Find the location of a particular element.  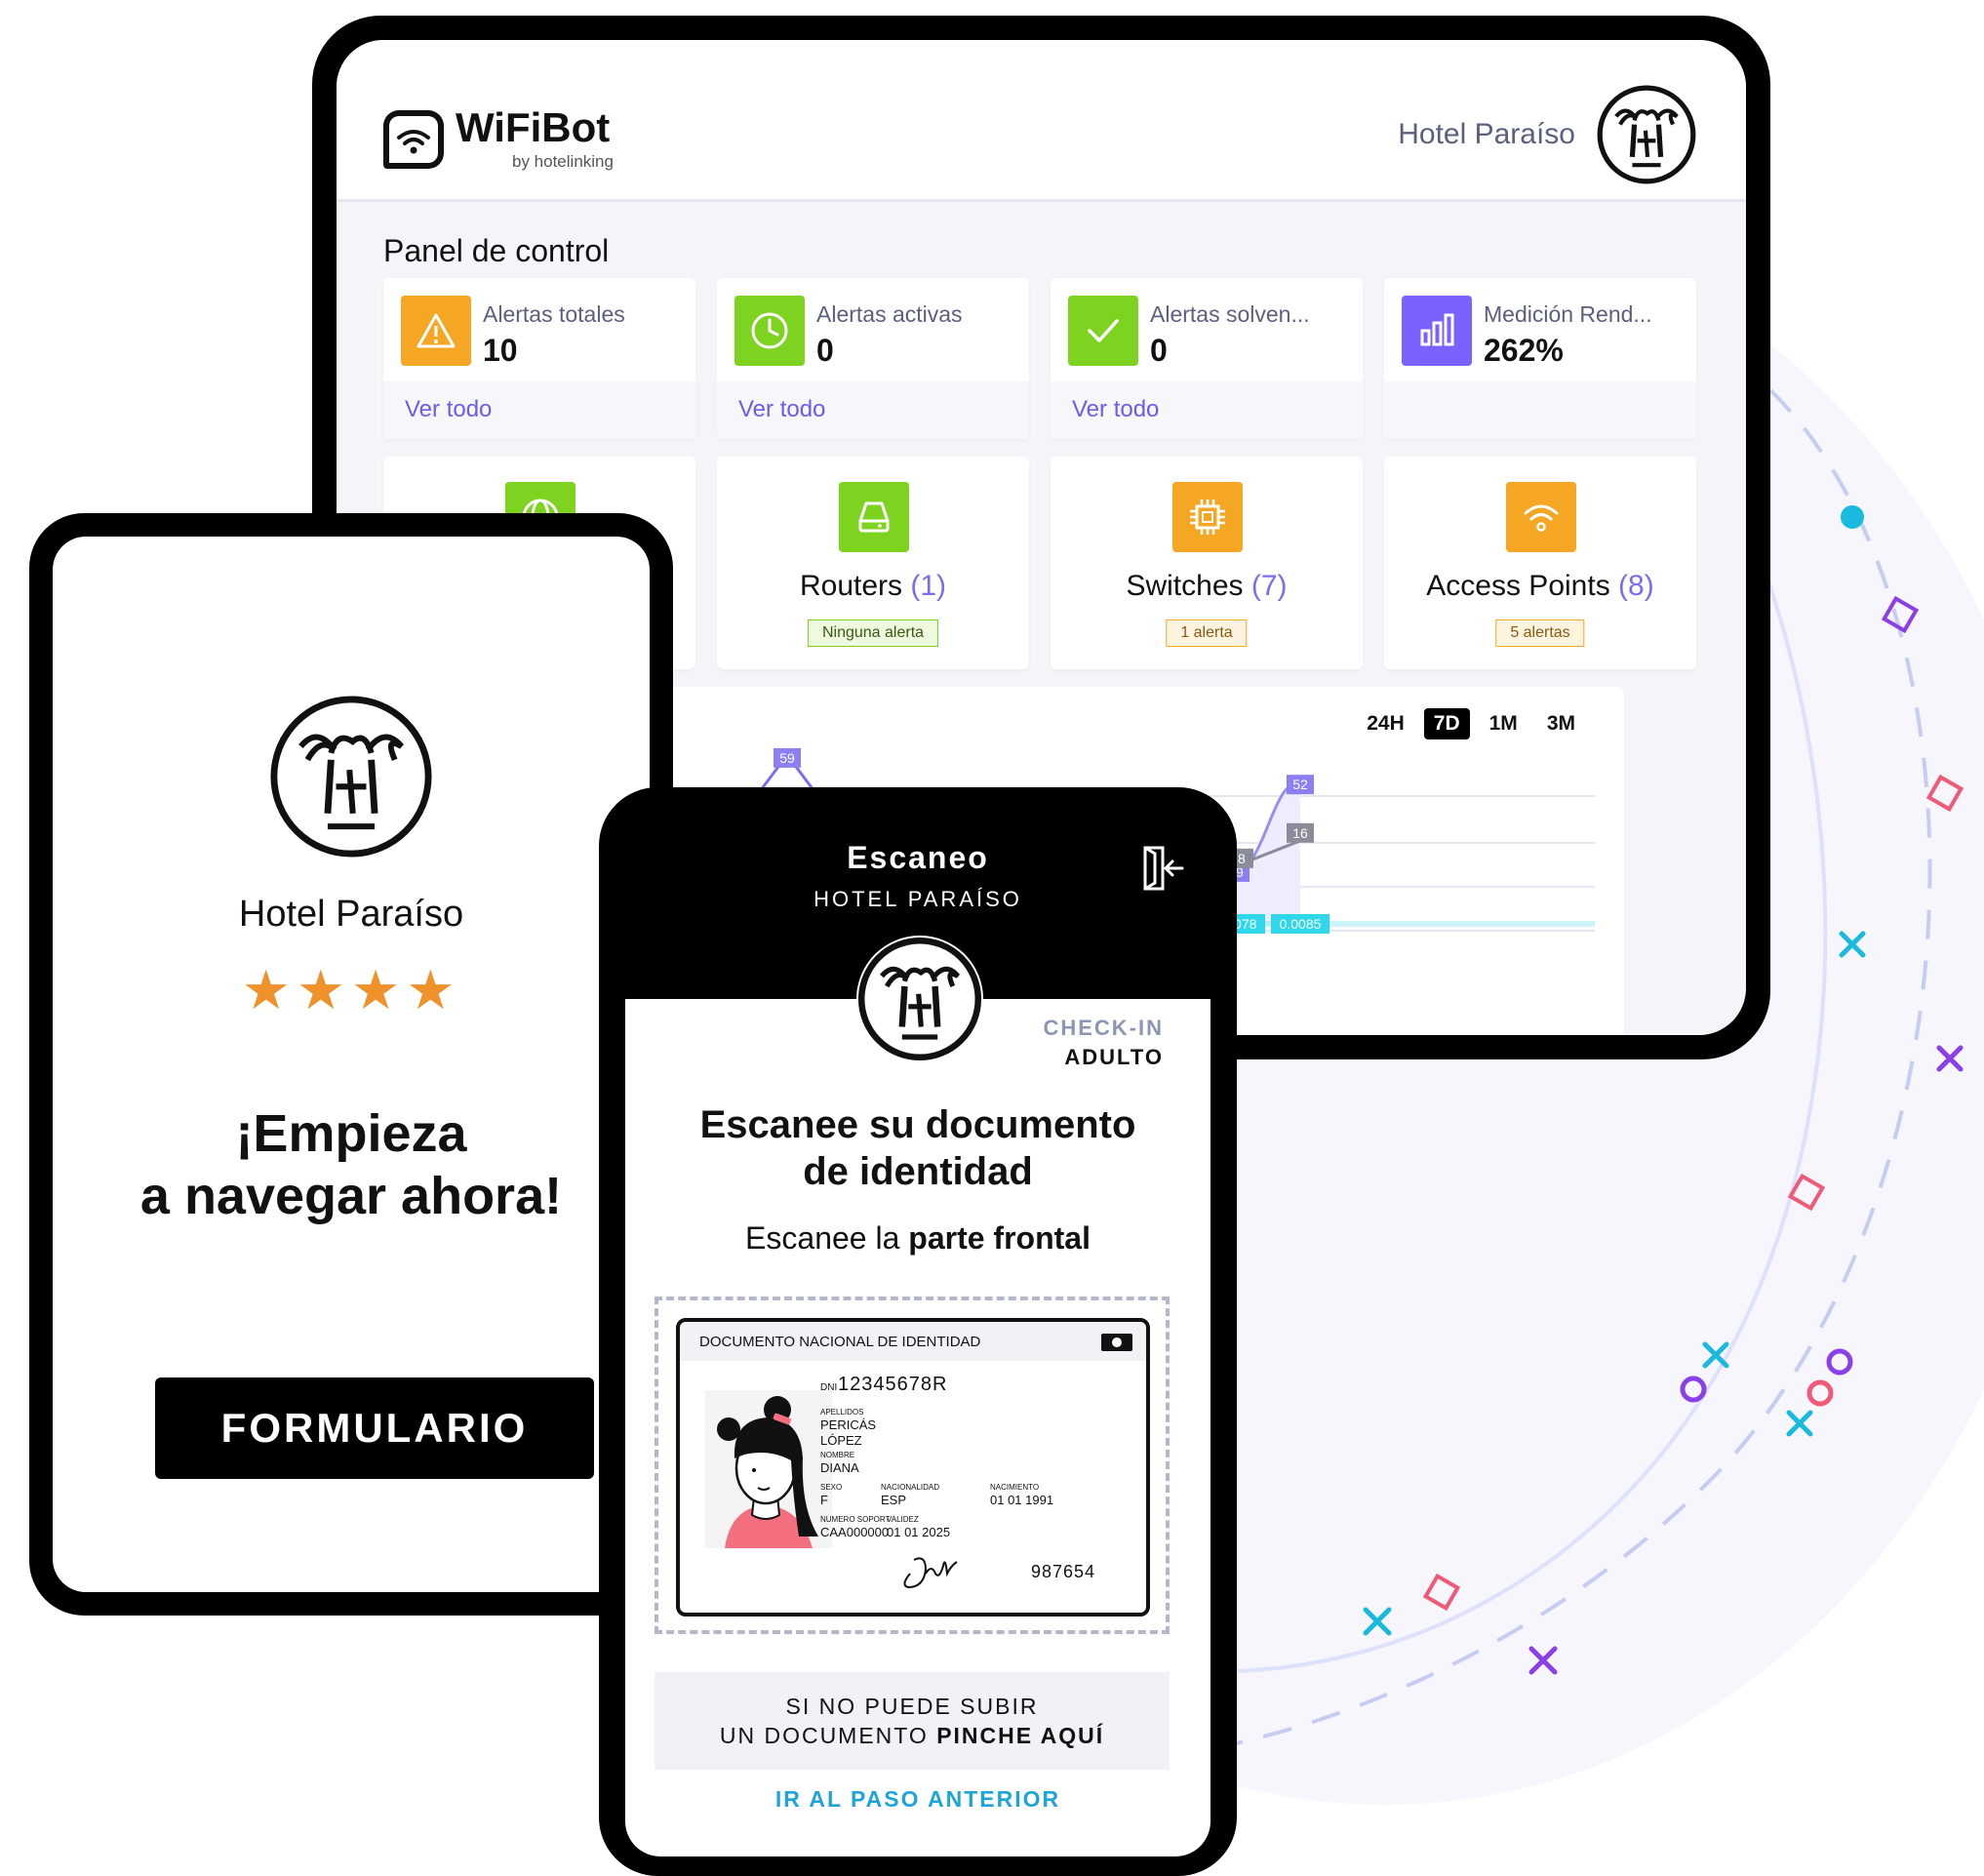

id-card-header: DOCUMENTO NACIONAL DE IDENTIDAD is located at coordinates (913, 1341).